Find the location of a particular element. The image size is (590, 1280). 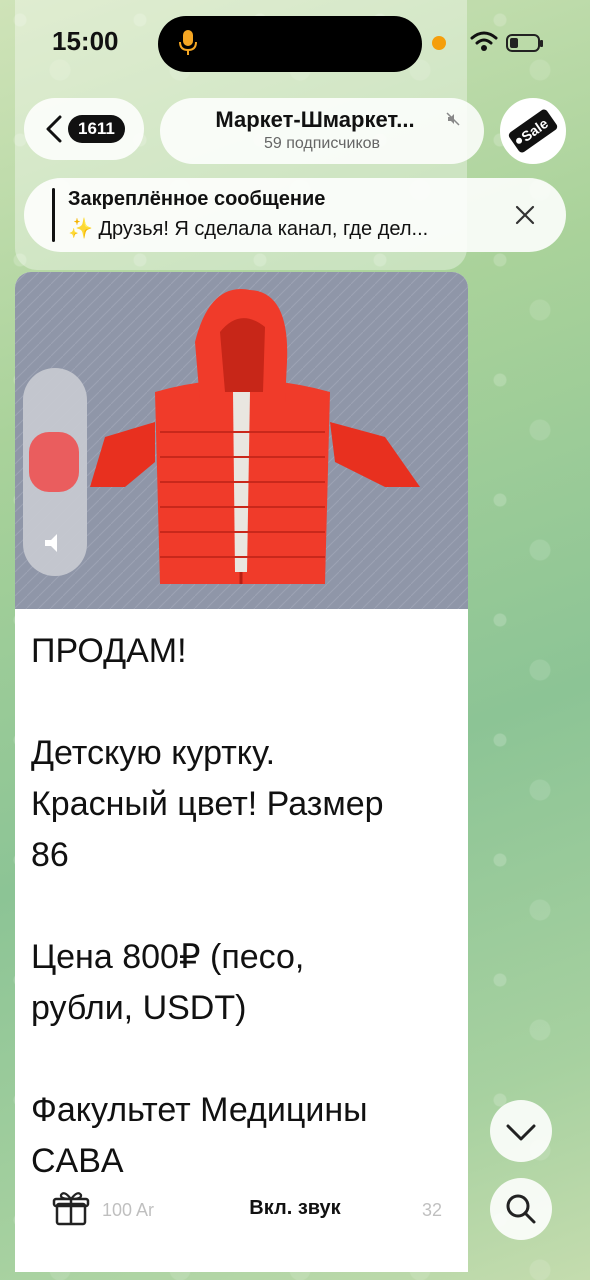

video-volume-overlay is located at coordinates (55, 472).